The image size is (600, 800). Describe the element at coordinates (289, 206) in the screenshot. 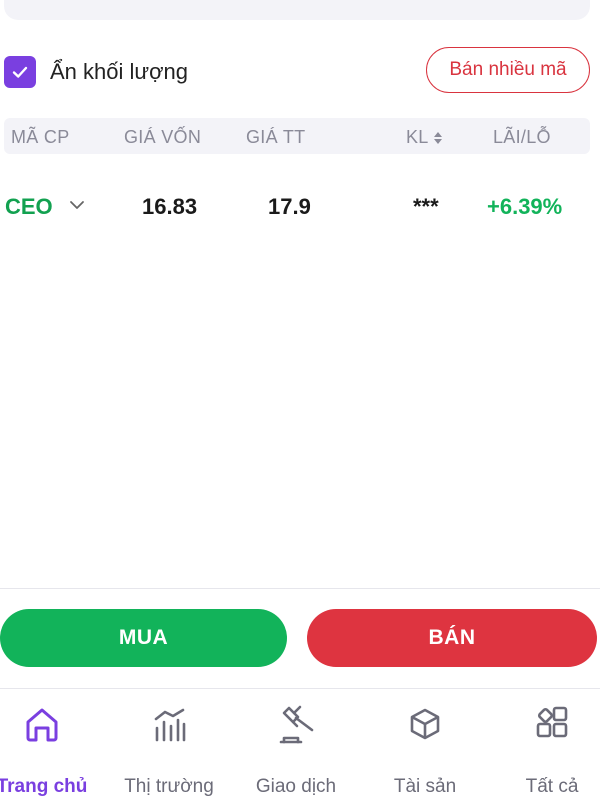

I see `row-market-price: 17.9` at that location.